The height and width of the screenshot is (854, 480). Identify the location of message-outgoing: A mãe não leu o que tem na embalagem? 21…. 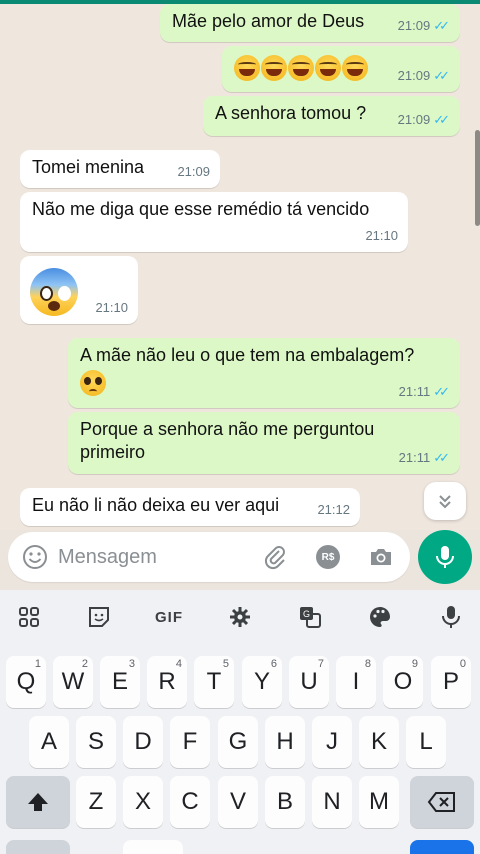
(264, 373).